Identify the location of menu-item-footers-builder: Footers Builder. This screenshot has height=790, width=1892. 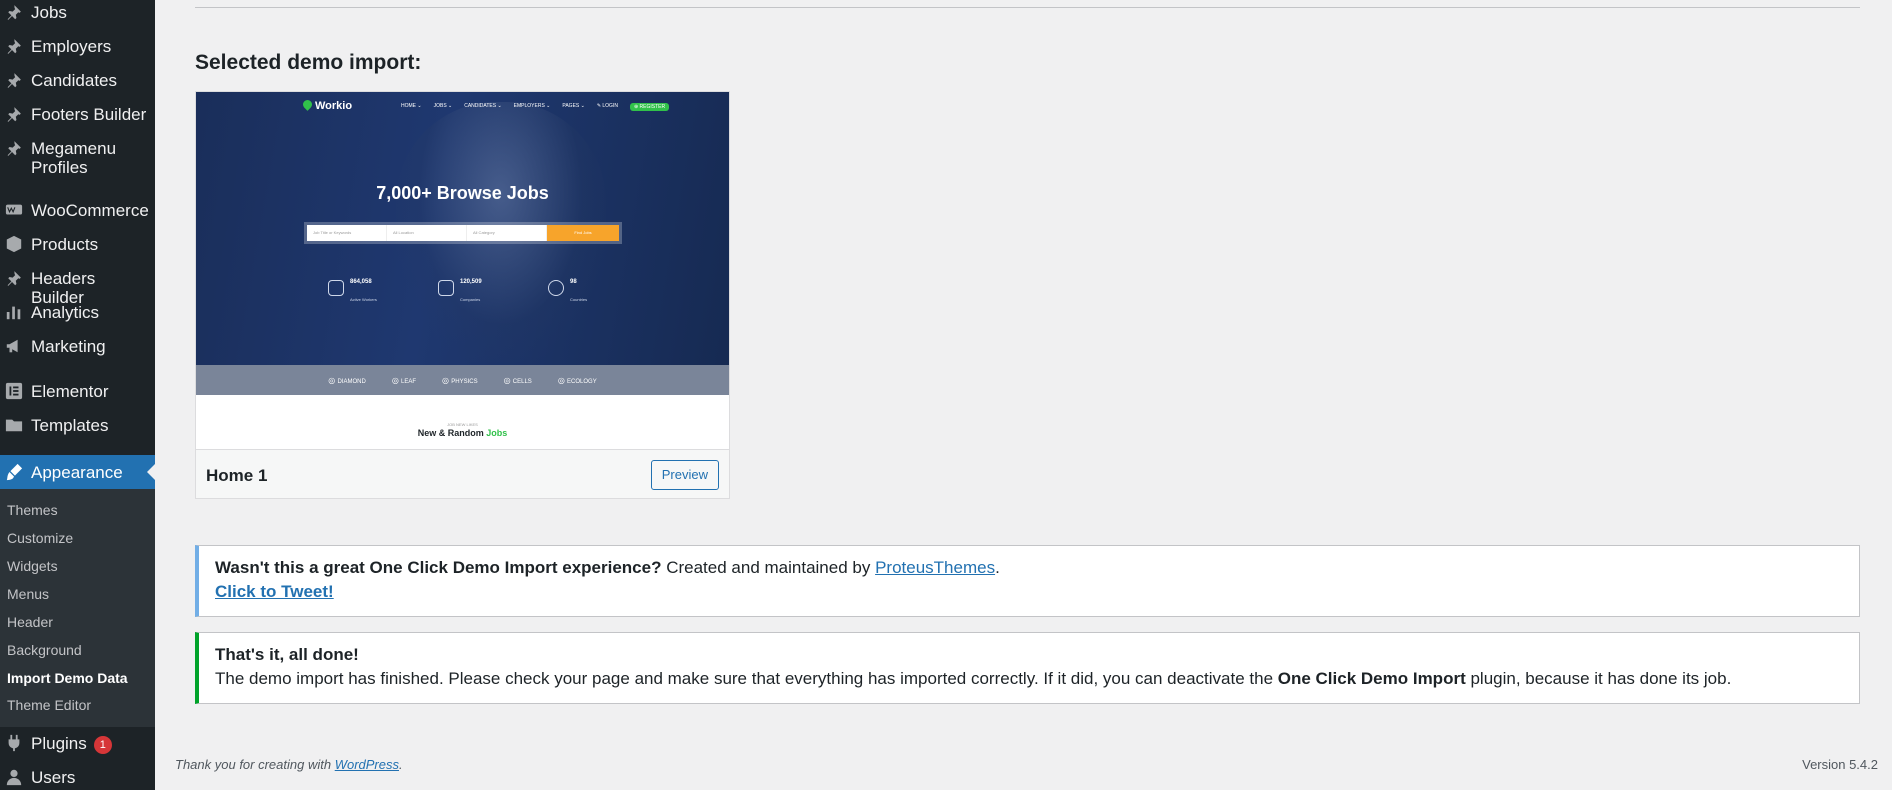
(77, 115).